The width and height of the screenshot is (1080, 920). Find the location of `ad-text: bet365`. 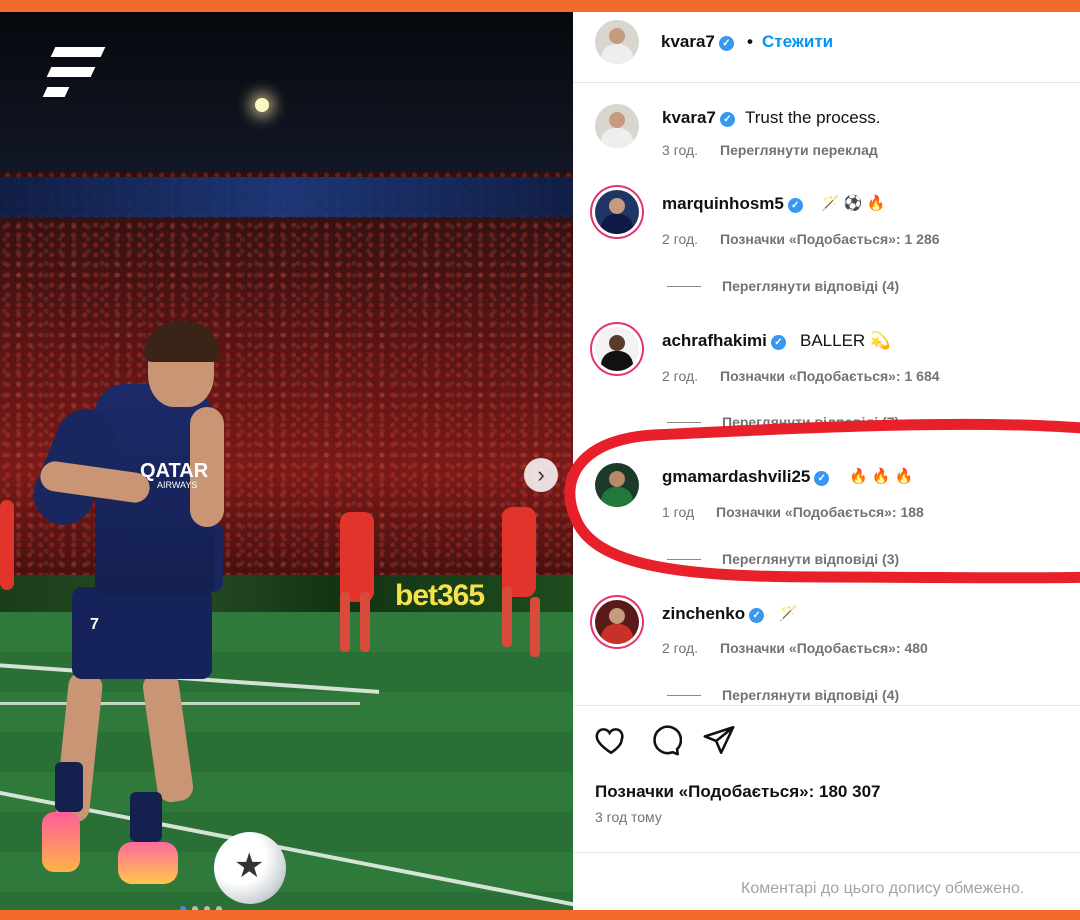

ad-text: bet365 is located at coordinates (440, 595).